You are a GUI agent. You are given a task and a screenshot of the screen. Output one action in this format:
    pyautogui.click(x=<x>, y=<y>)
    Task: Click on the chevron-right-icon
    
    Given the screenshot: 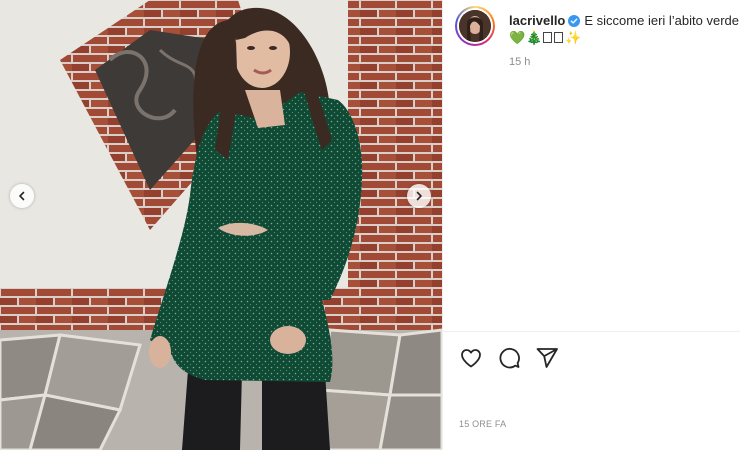 What is the action you would take?
    pyautogui.click(x=419, y=196)
    